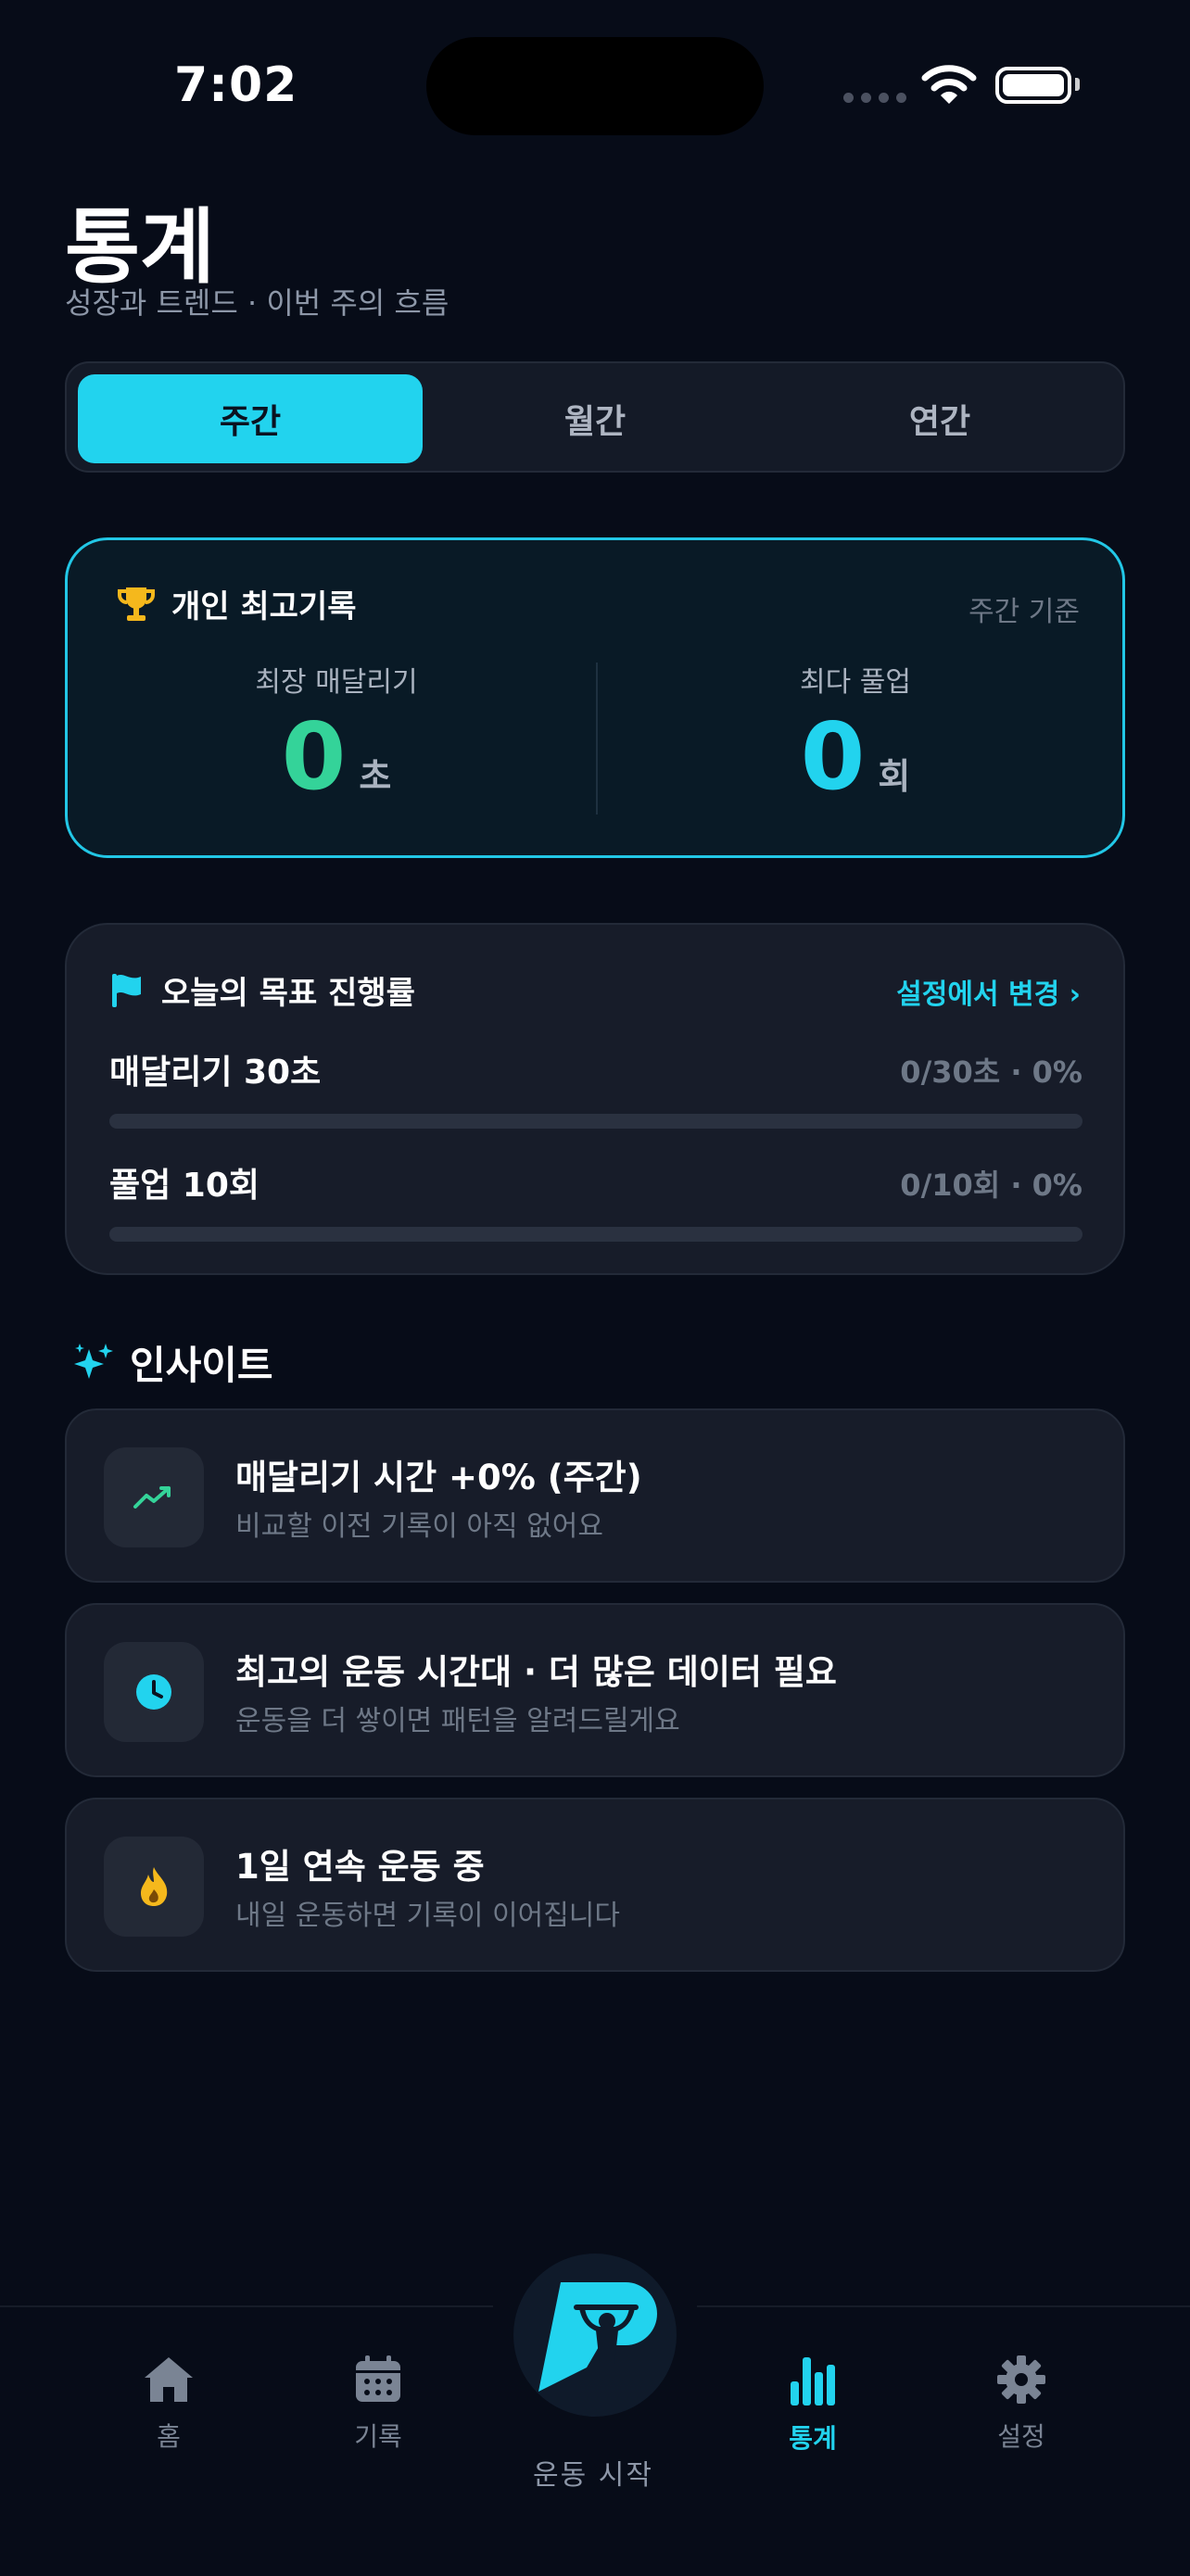 The width and height of the screenshot is (1190, 2576). Describe the element at coordinates (257, 303) in the screenshot. I see `page-subtitle: 성장과 트렌드 · 이번 주의 흐름` at that location.